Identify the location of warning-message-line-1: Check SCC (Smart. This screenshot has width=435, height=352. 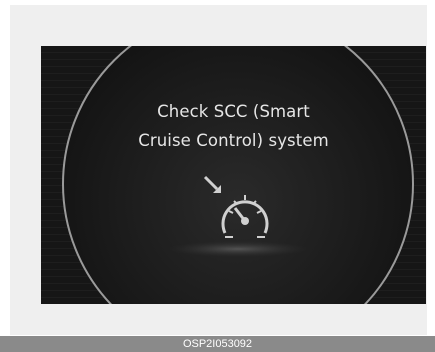
(233, 111).